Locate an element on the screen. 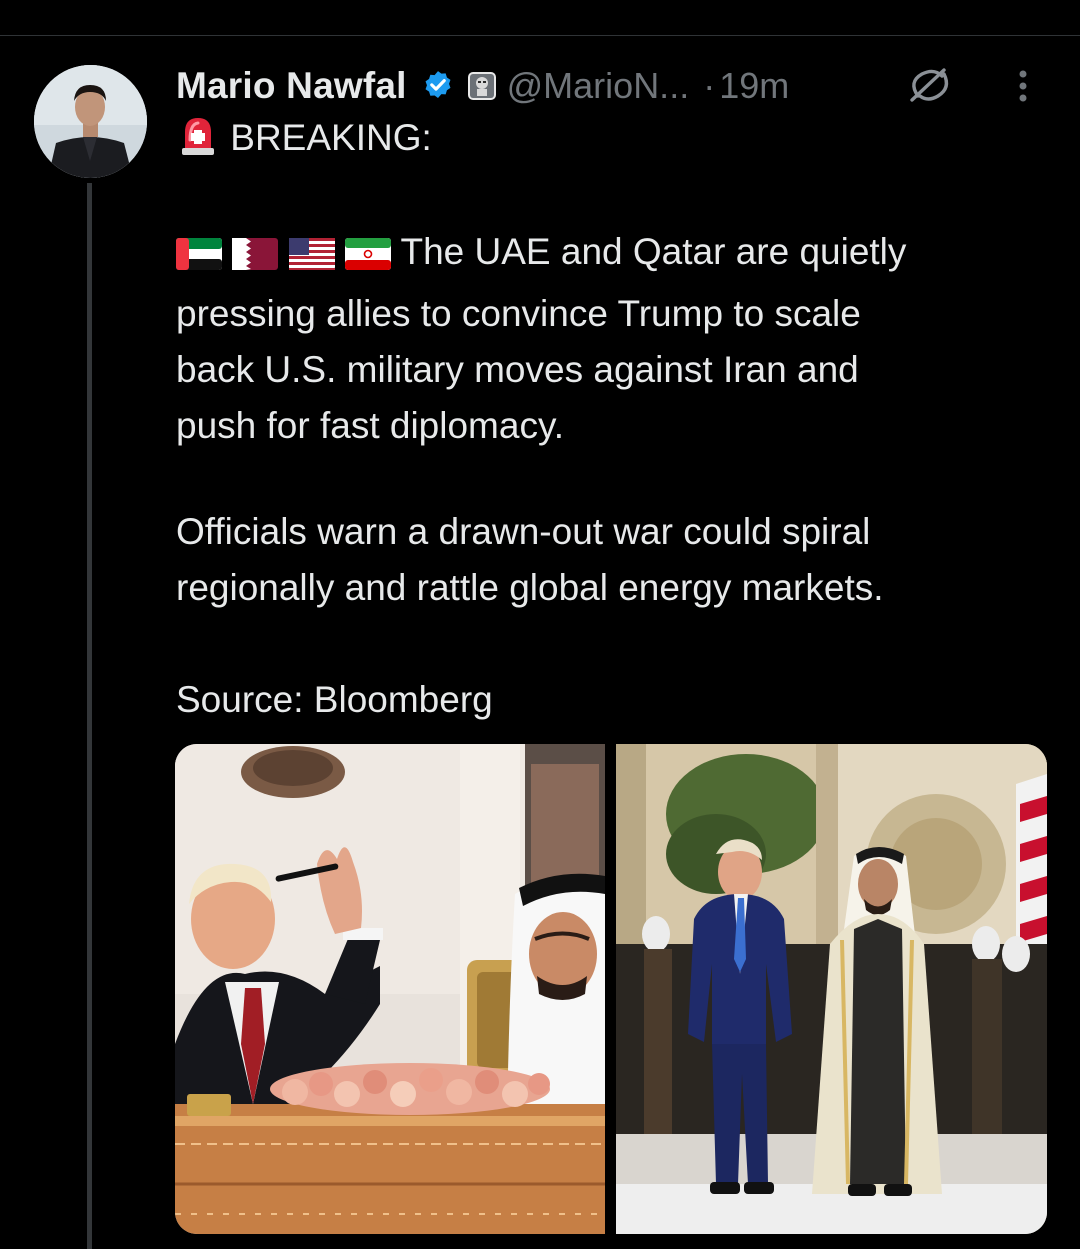 The height and width of the screenshot is (1249, 1080). grok-icon is located at coordinates (929, 85).